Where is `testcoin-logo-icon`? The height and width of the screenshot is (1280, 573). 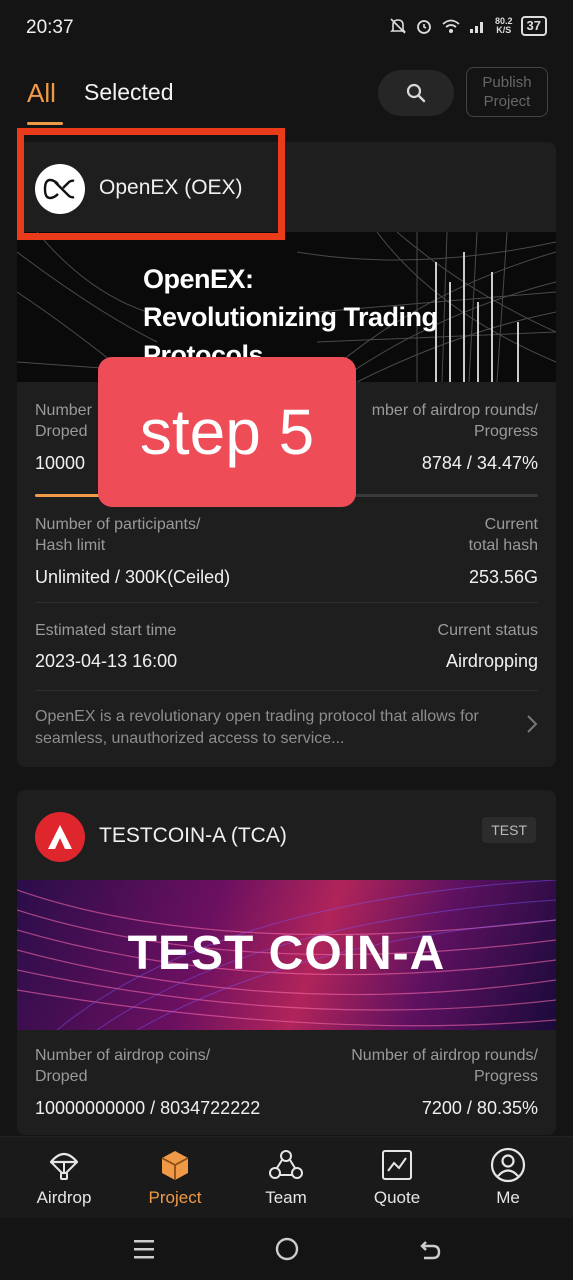
testcoin-logo-icon is located at coordinates (60, 837).